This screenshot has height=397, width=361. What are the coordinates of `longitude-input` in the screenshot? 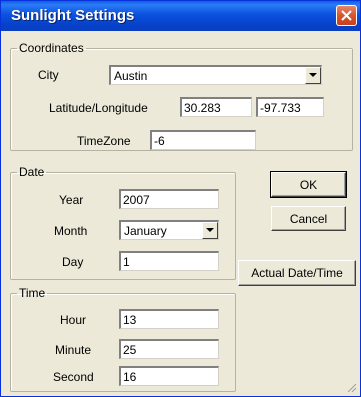 It's located at (290, 107).